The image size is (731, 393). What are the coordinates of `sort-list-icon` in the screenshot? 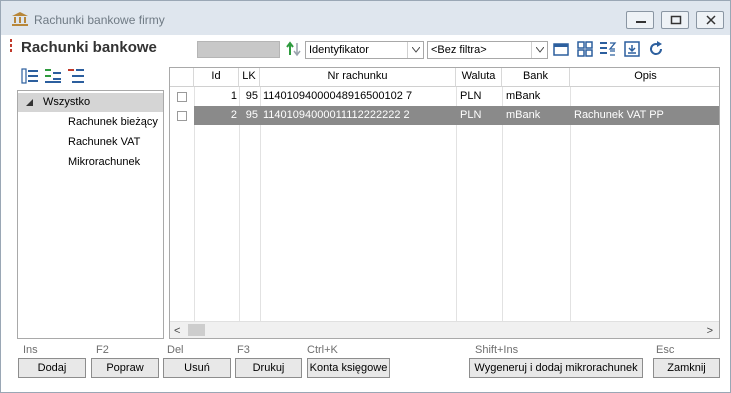 It's located at (608, 49).